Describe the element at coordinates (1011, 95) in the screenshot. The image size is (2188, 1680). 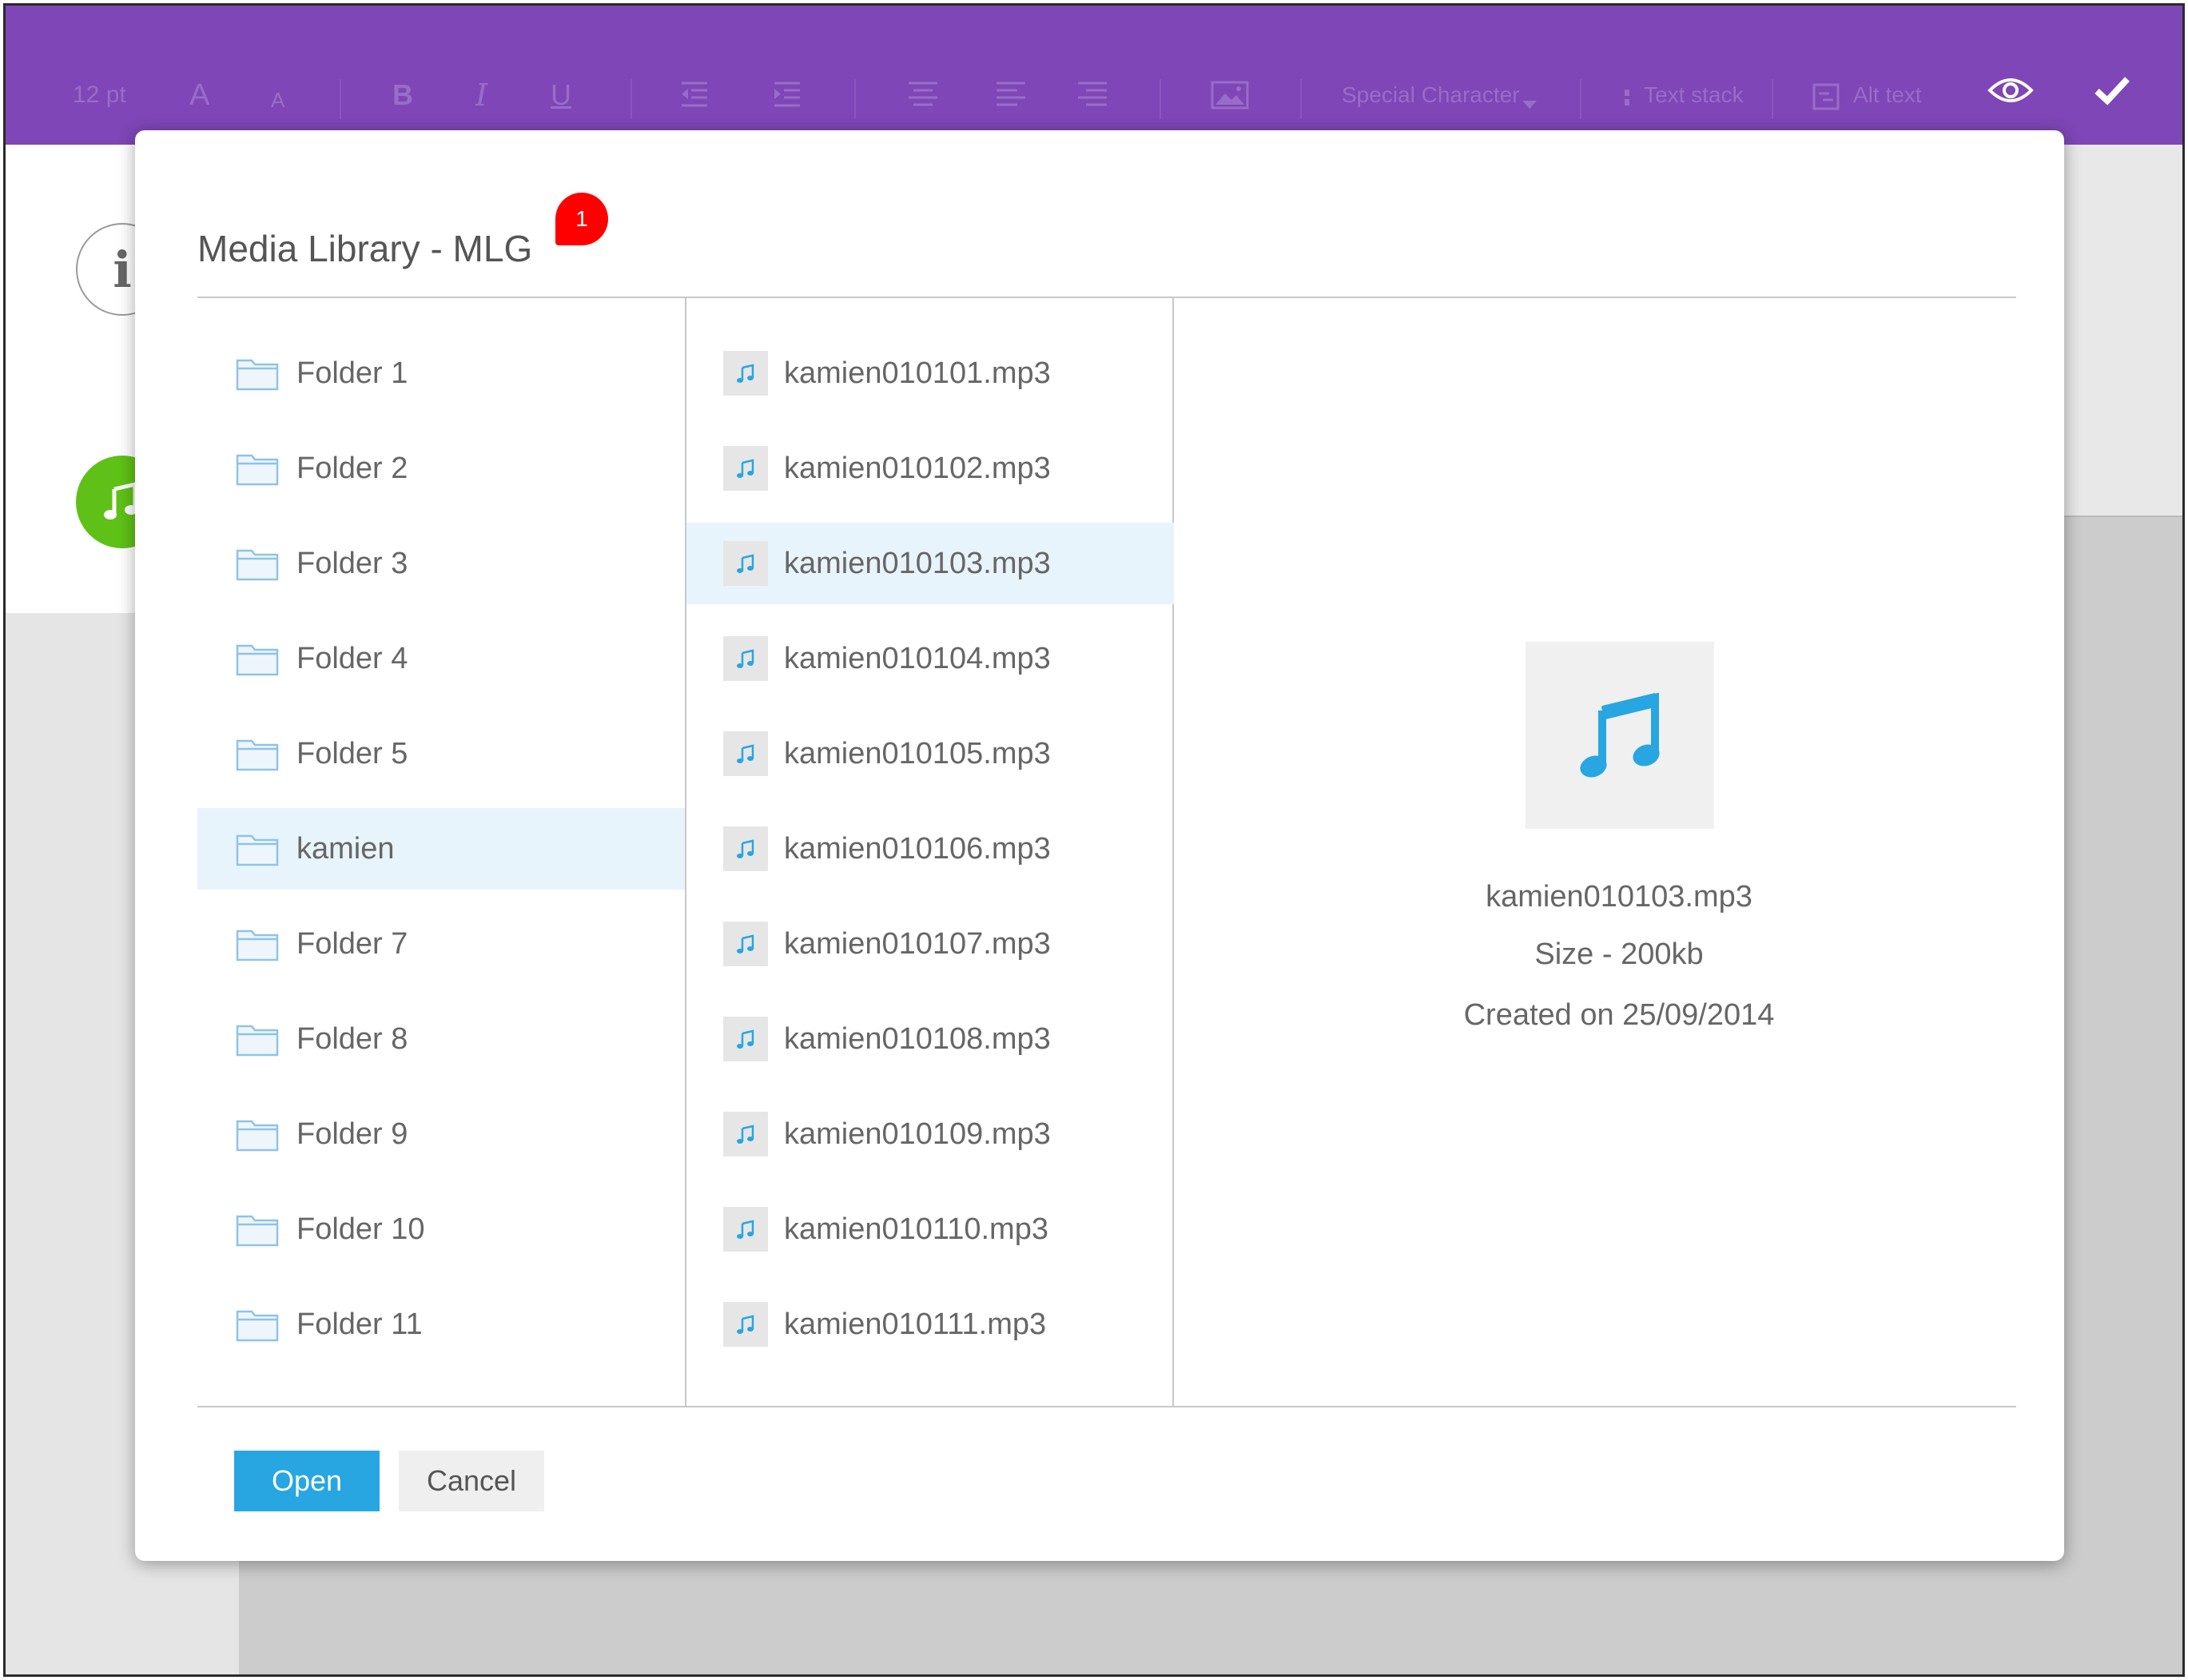
I see `align-left-icon` at that location.